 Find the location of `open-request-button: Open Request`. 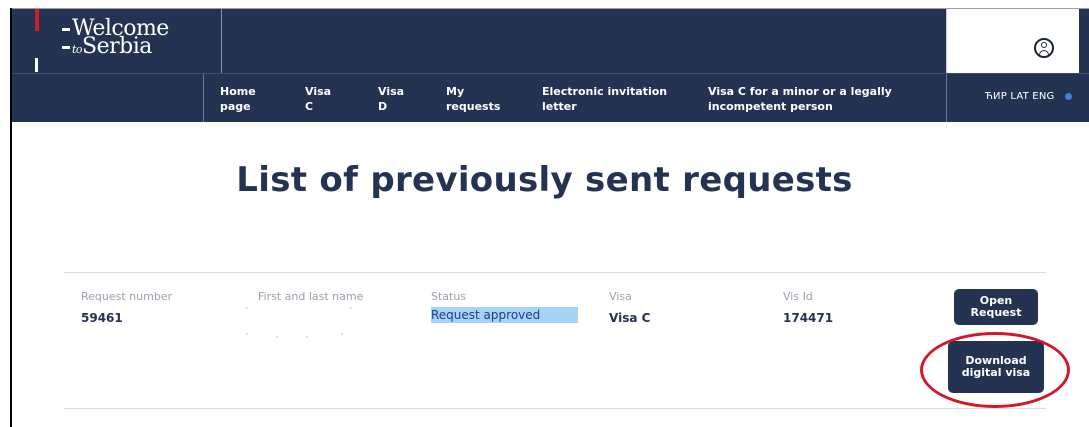

open-request-button: Open Request is located at coordinates (996, 307).